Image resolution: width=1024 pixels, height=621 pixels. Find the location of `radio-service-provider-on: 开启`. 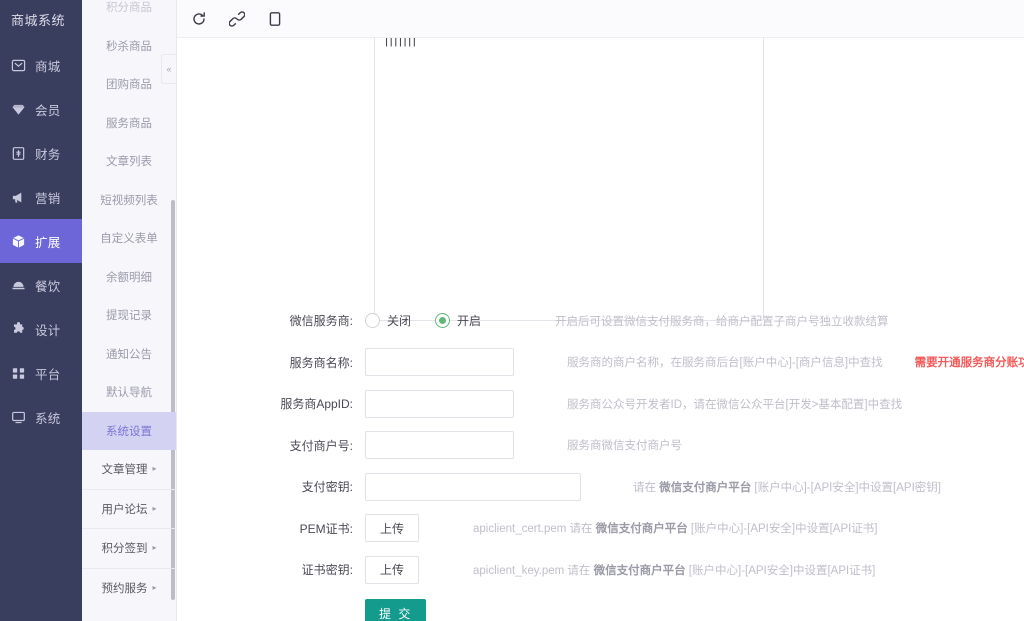

radio-service-provider-on: 开启 is located at coordinates (458, 320).